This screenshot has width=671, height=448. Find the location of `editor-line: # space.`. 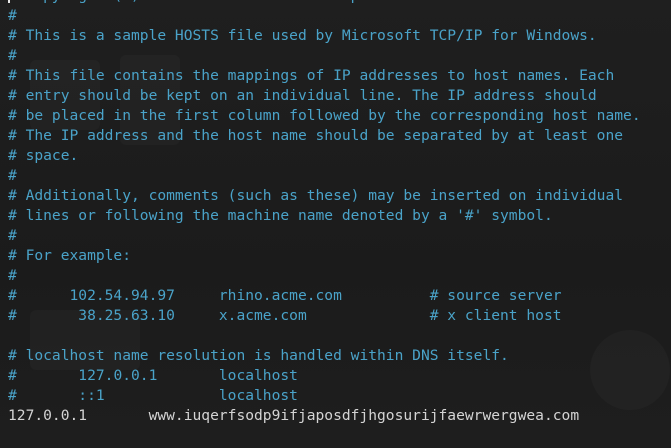

editor-line: # space. is located at coordinates (324, 156).